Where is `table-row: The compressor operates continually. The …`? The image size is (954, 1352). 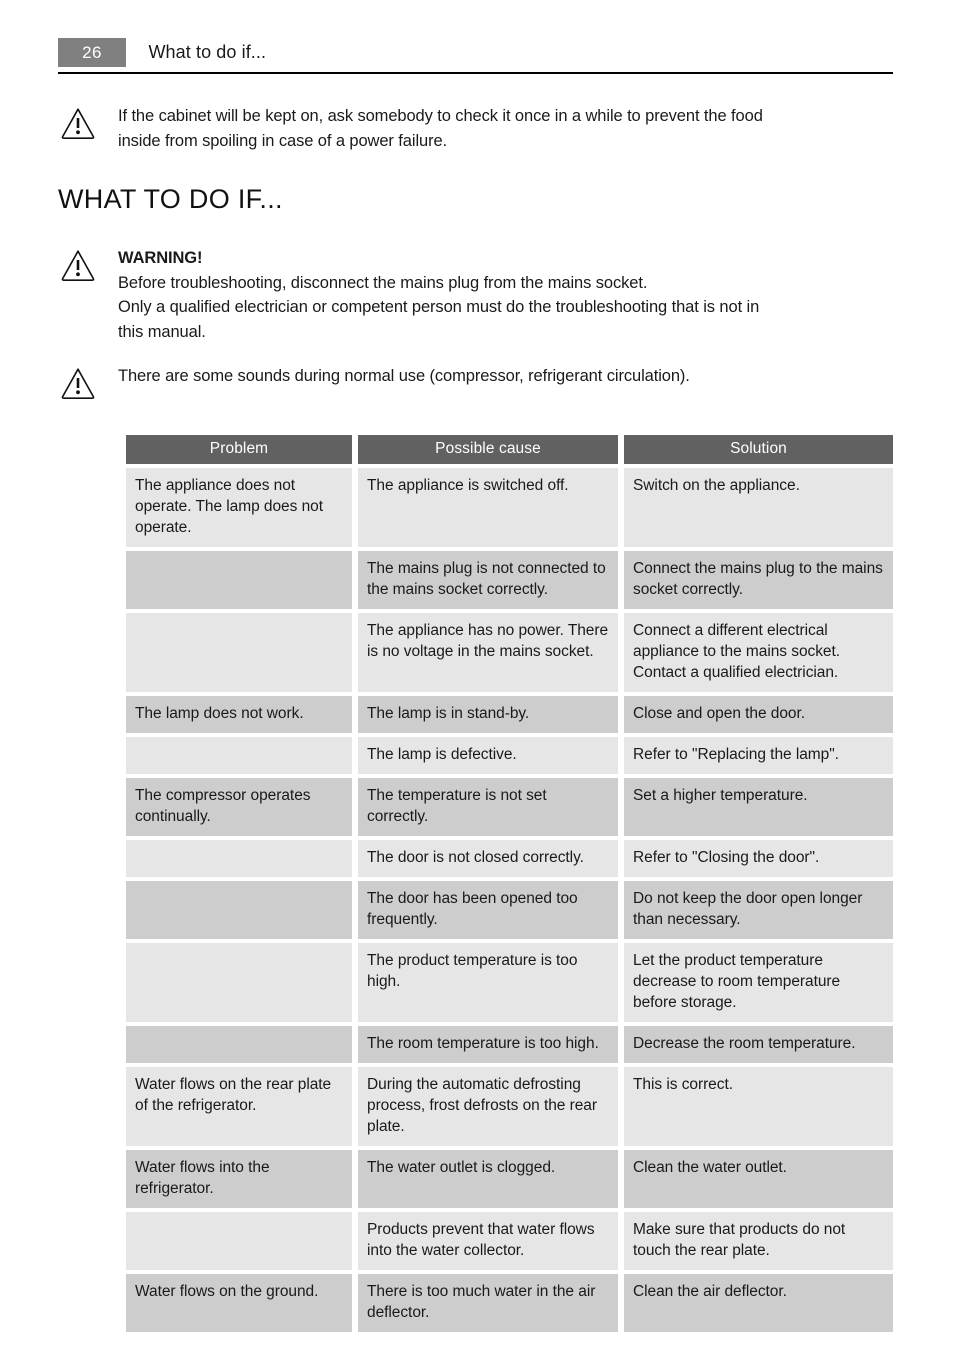 table-row: The compressor operates continually. The … is located at coordinates (509, 807).